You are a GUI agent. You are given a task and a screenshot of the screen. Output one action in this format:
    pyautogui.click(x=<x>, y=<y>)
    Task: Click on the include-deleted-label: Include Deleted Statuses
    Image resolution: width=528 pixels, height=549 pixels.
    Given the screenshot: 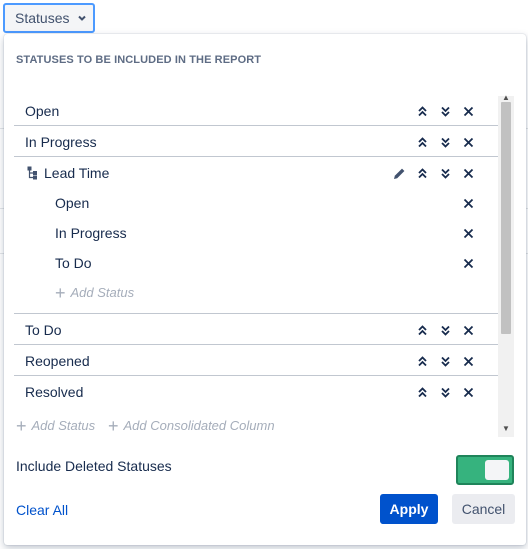 What is the action you would take?
    pyautogui.click(x=94, y=466)
    